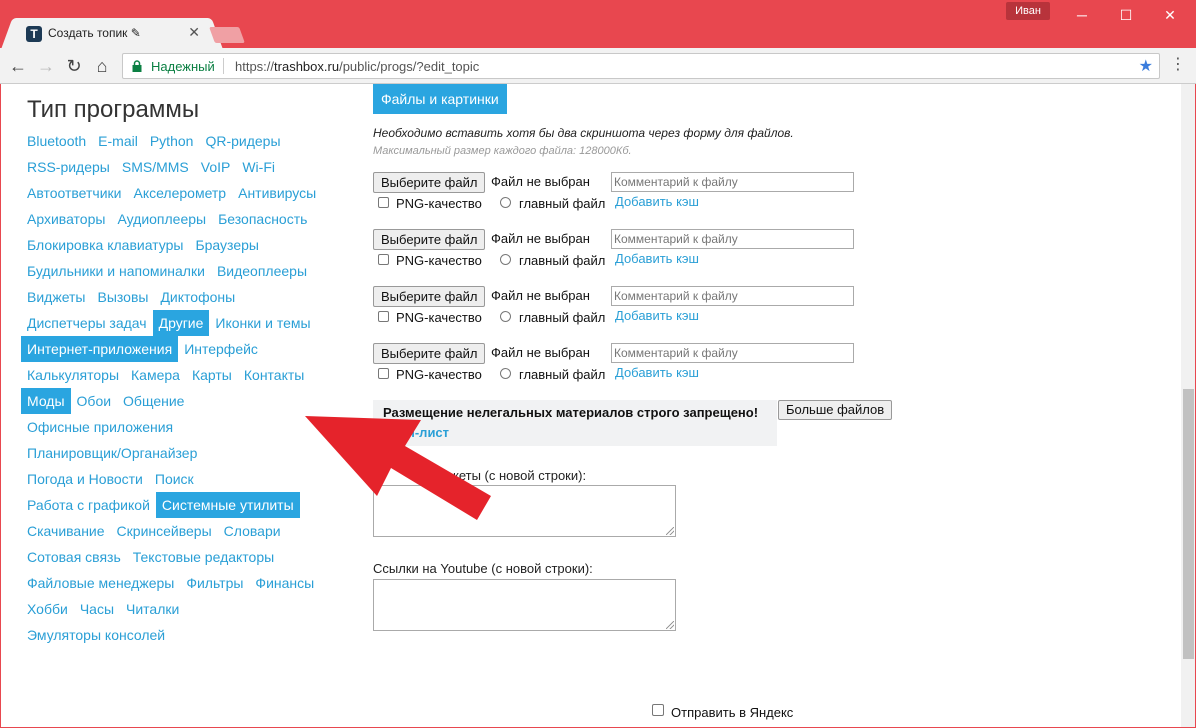  What do you see at coordinates (161, 219) in the screenshot?
I see `category-tag: Аудиоплееры` at bounding box center [161, 219].